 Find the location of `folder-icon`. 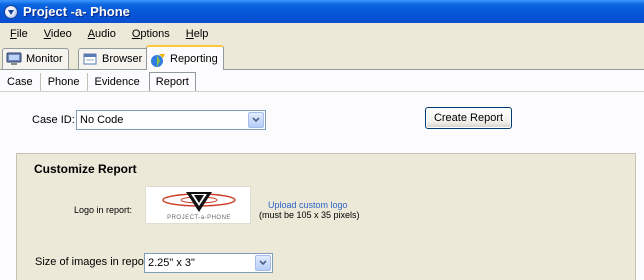

folder-icon is located at coordinates (90, 59).